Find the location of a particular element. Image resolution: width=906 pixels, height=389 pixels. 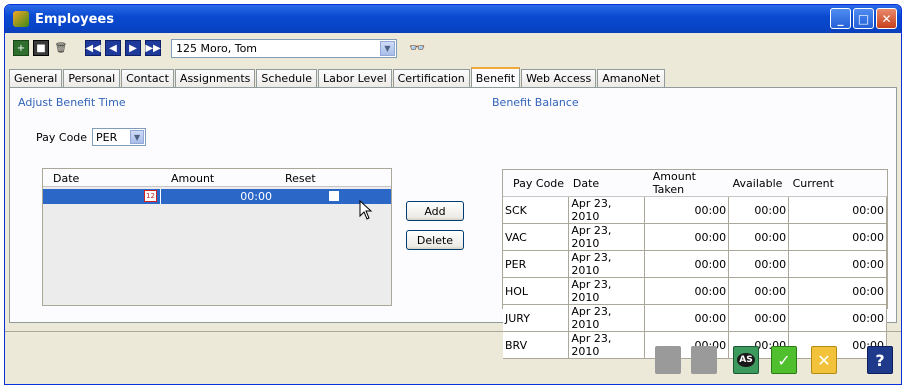

pay-code-row: Pay Code PER ▼ is located at coordinates (91, 137).